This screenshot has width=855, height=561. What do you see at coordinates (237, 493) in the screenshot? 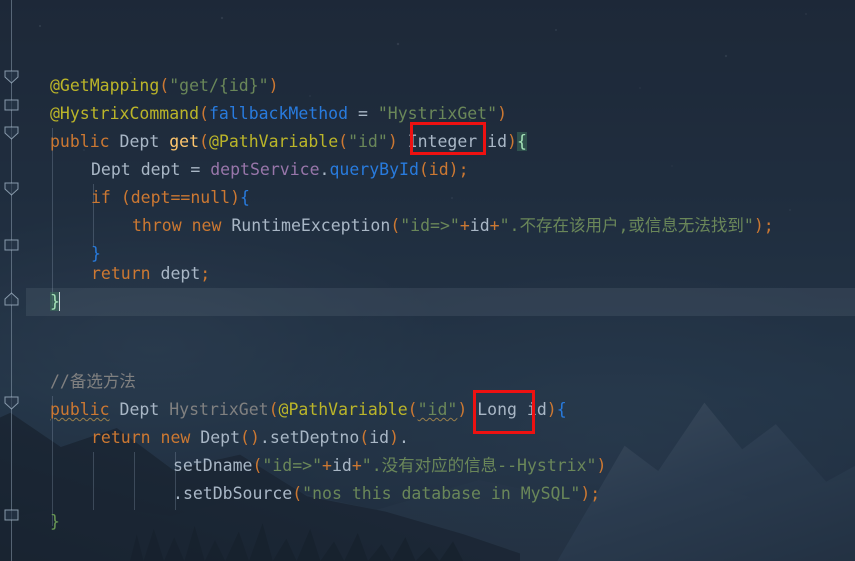
I see `method-call-setdbsource: setDbSource` at bounding box center [237, 493].